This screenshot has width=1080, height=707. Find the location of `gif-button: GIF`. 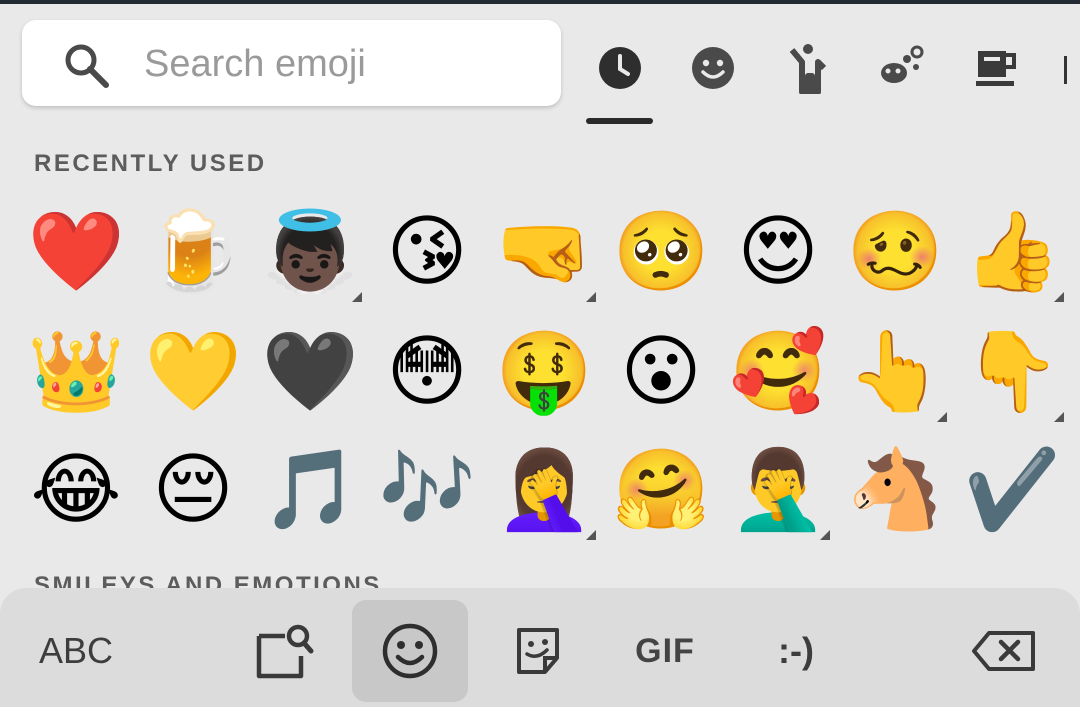

gif-button: GIF is located at coordinates (665, 651).